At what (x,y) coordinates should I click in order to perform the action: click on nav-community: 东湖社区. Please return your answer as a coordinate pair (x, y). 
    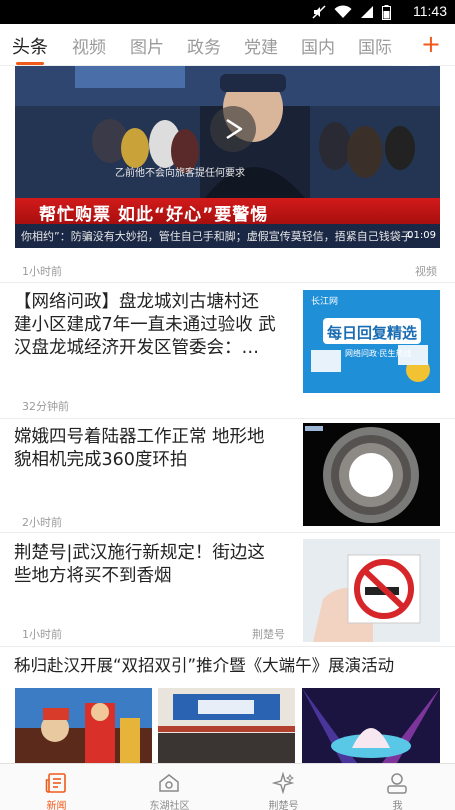
    Looking at the image, I should click on (169, 787).